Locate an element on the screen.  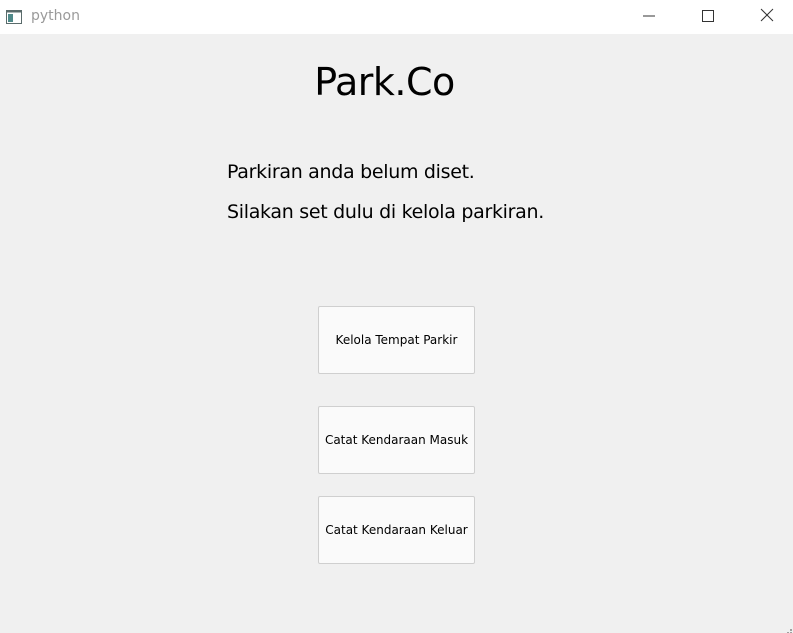
catat-kendaraan-masuk-button: Catat Kendaraan Masuk is located at coordinates (396, 440).